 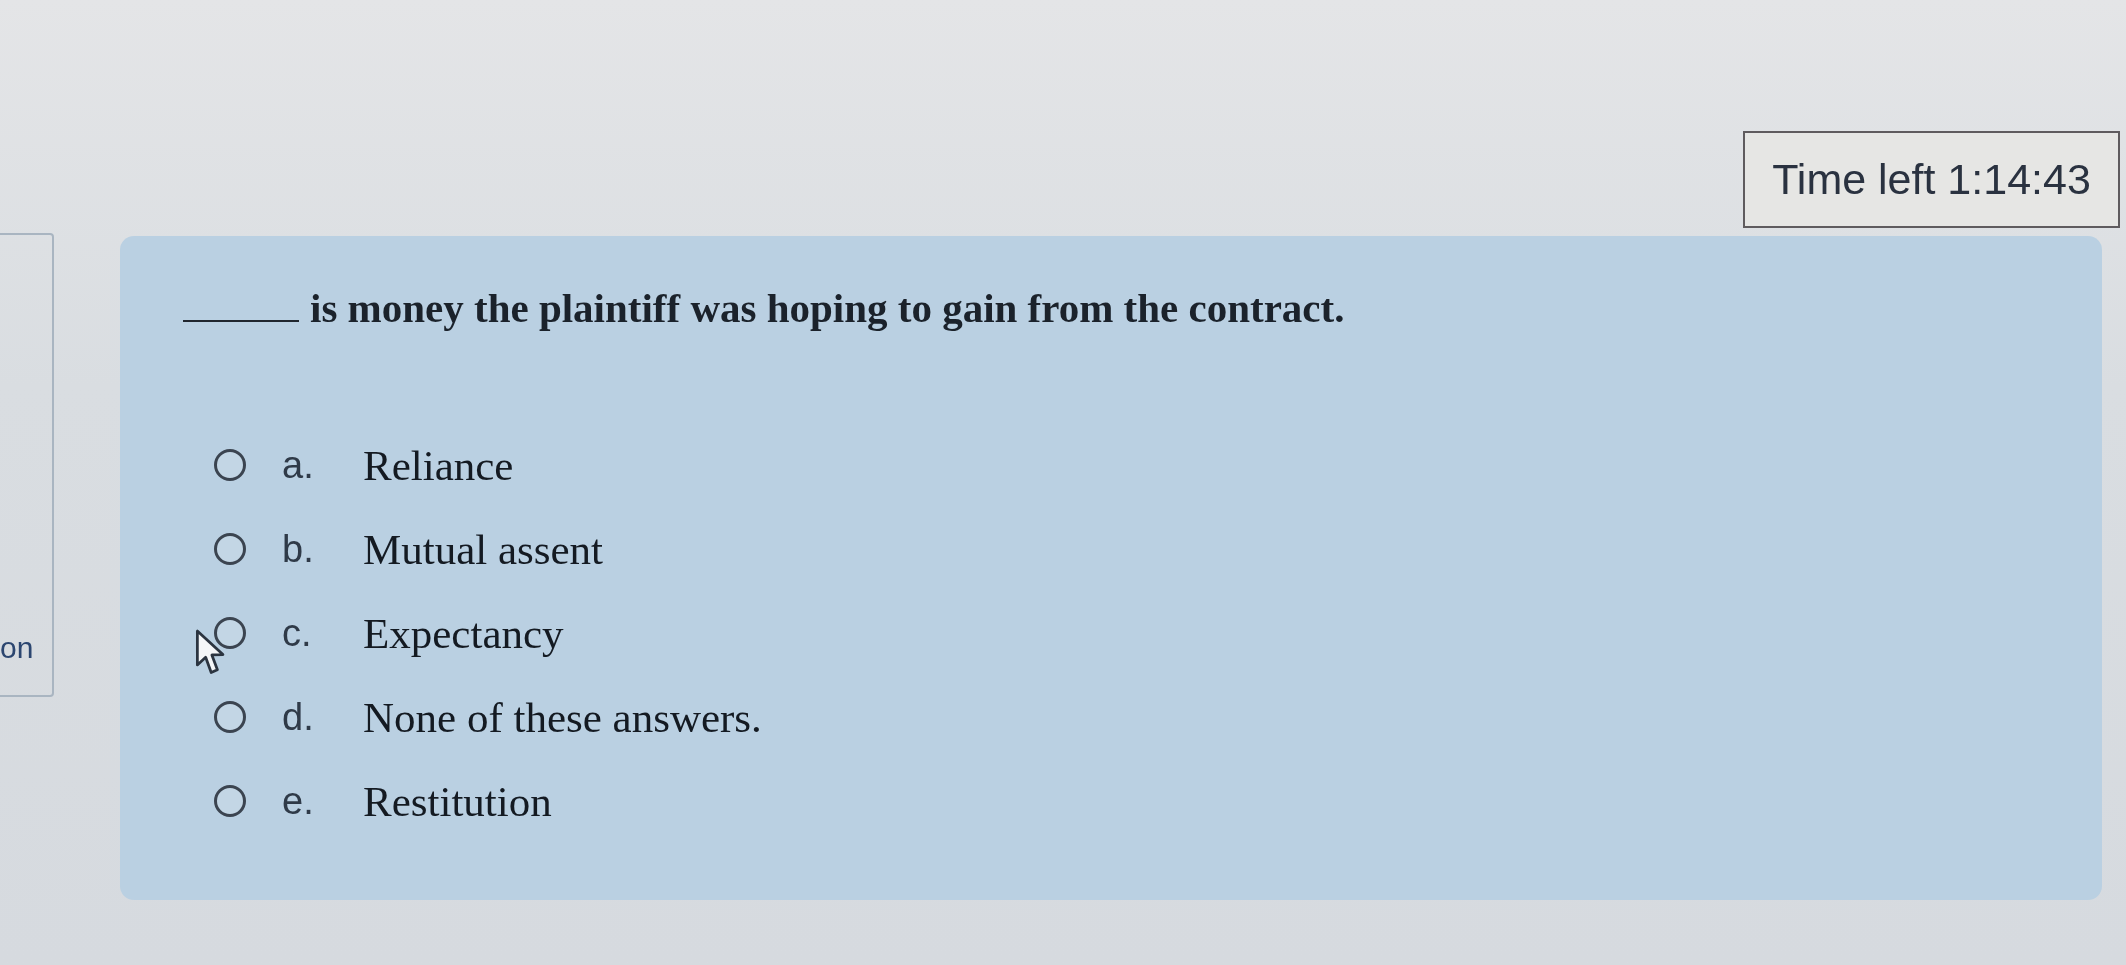 What do you see at coordinates (210, 652) in the screenshot?
I see `mouse-pointer-icon` at bounding box center [210, 652].